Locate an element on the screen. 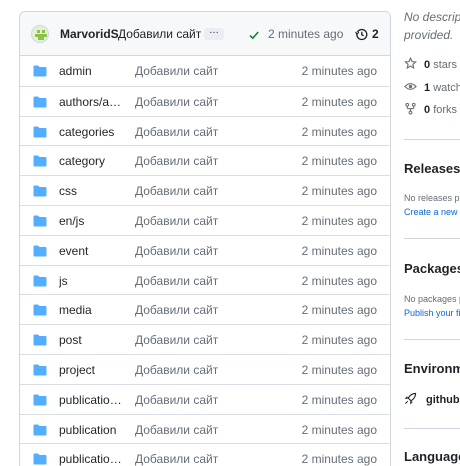 The width and height of the screenshot is (460, 466). forks-stat: 0 forks is located at coordinates (432, 110).